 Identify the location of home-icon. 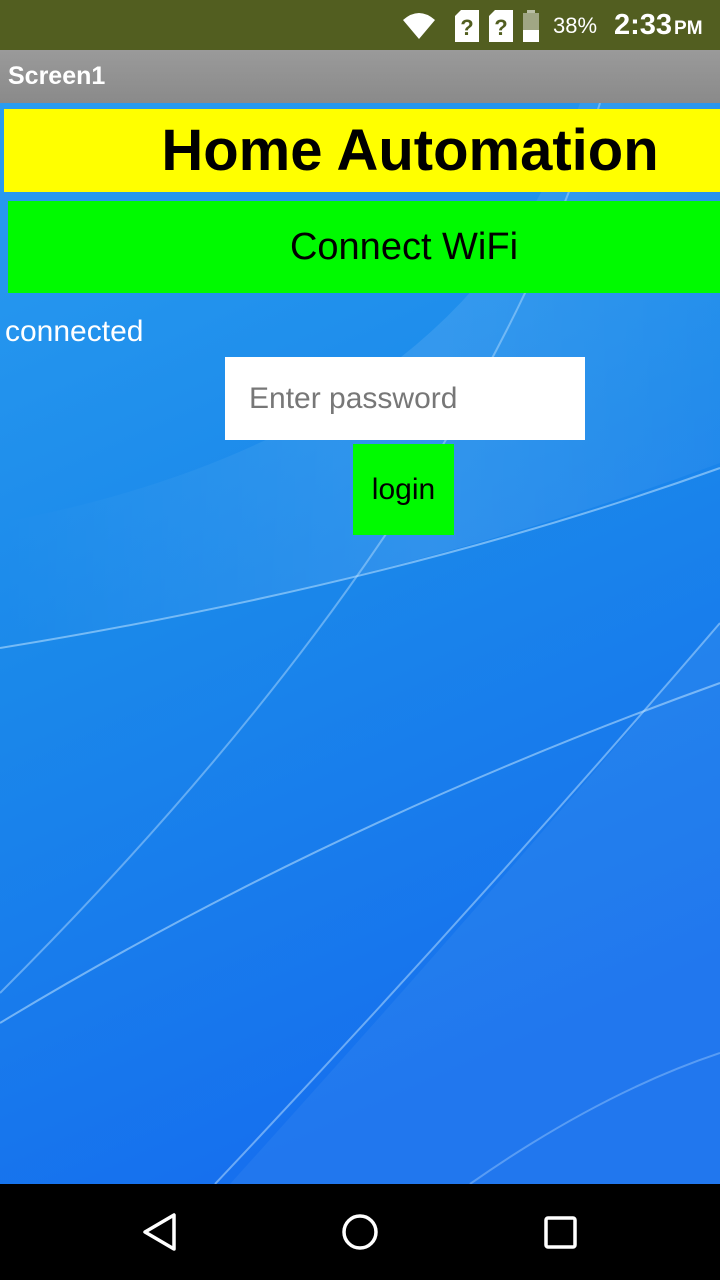
(360, 1232).